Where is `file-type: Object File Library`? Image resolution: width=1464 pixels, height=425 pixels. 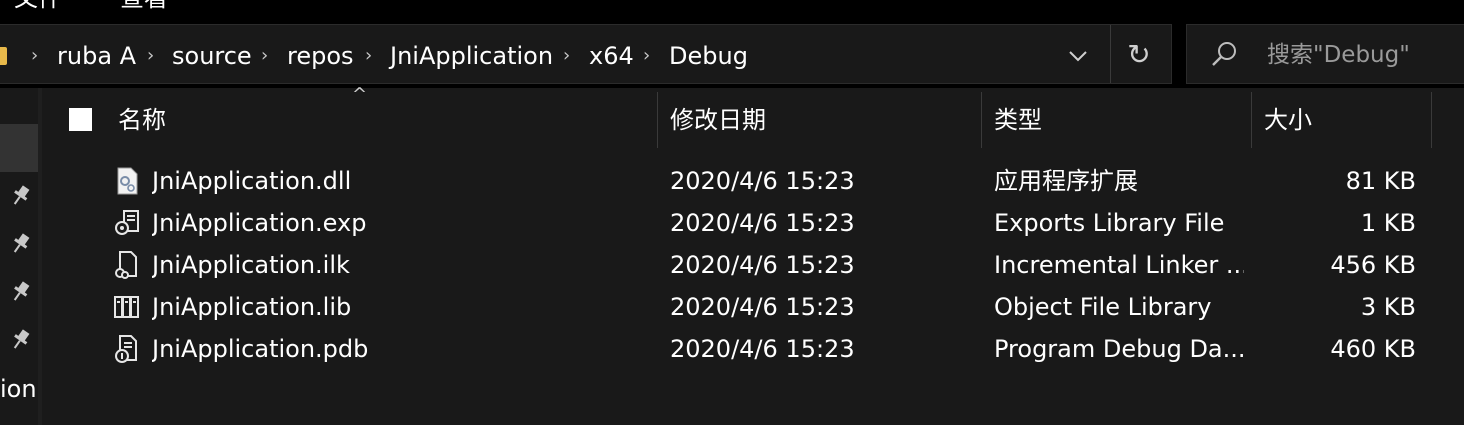
file-type: Object File Library is located at coordinates (1103, 307).